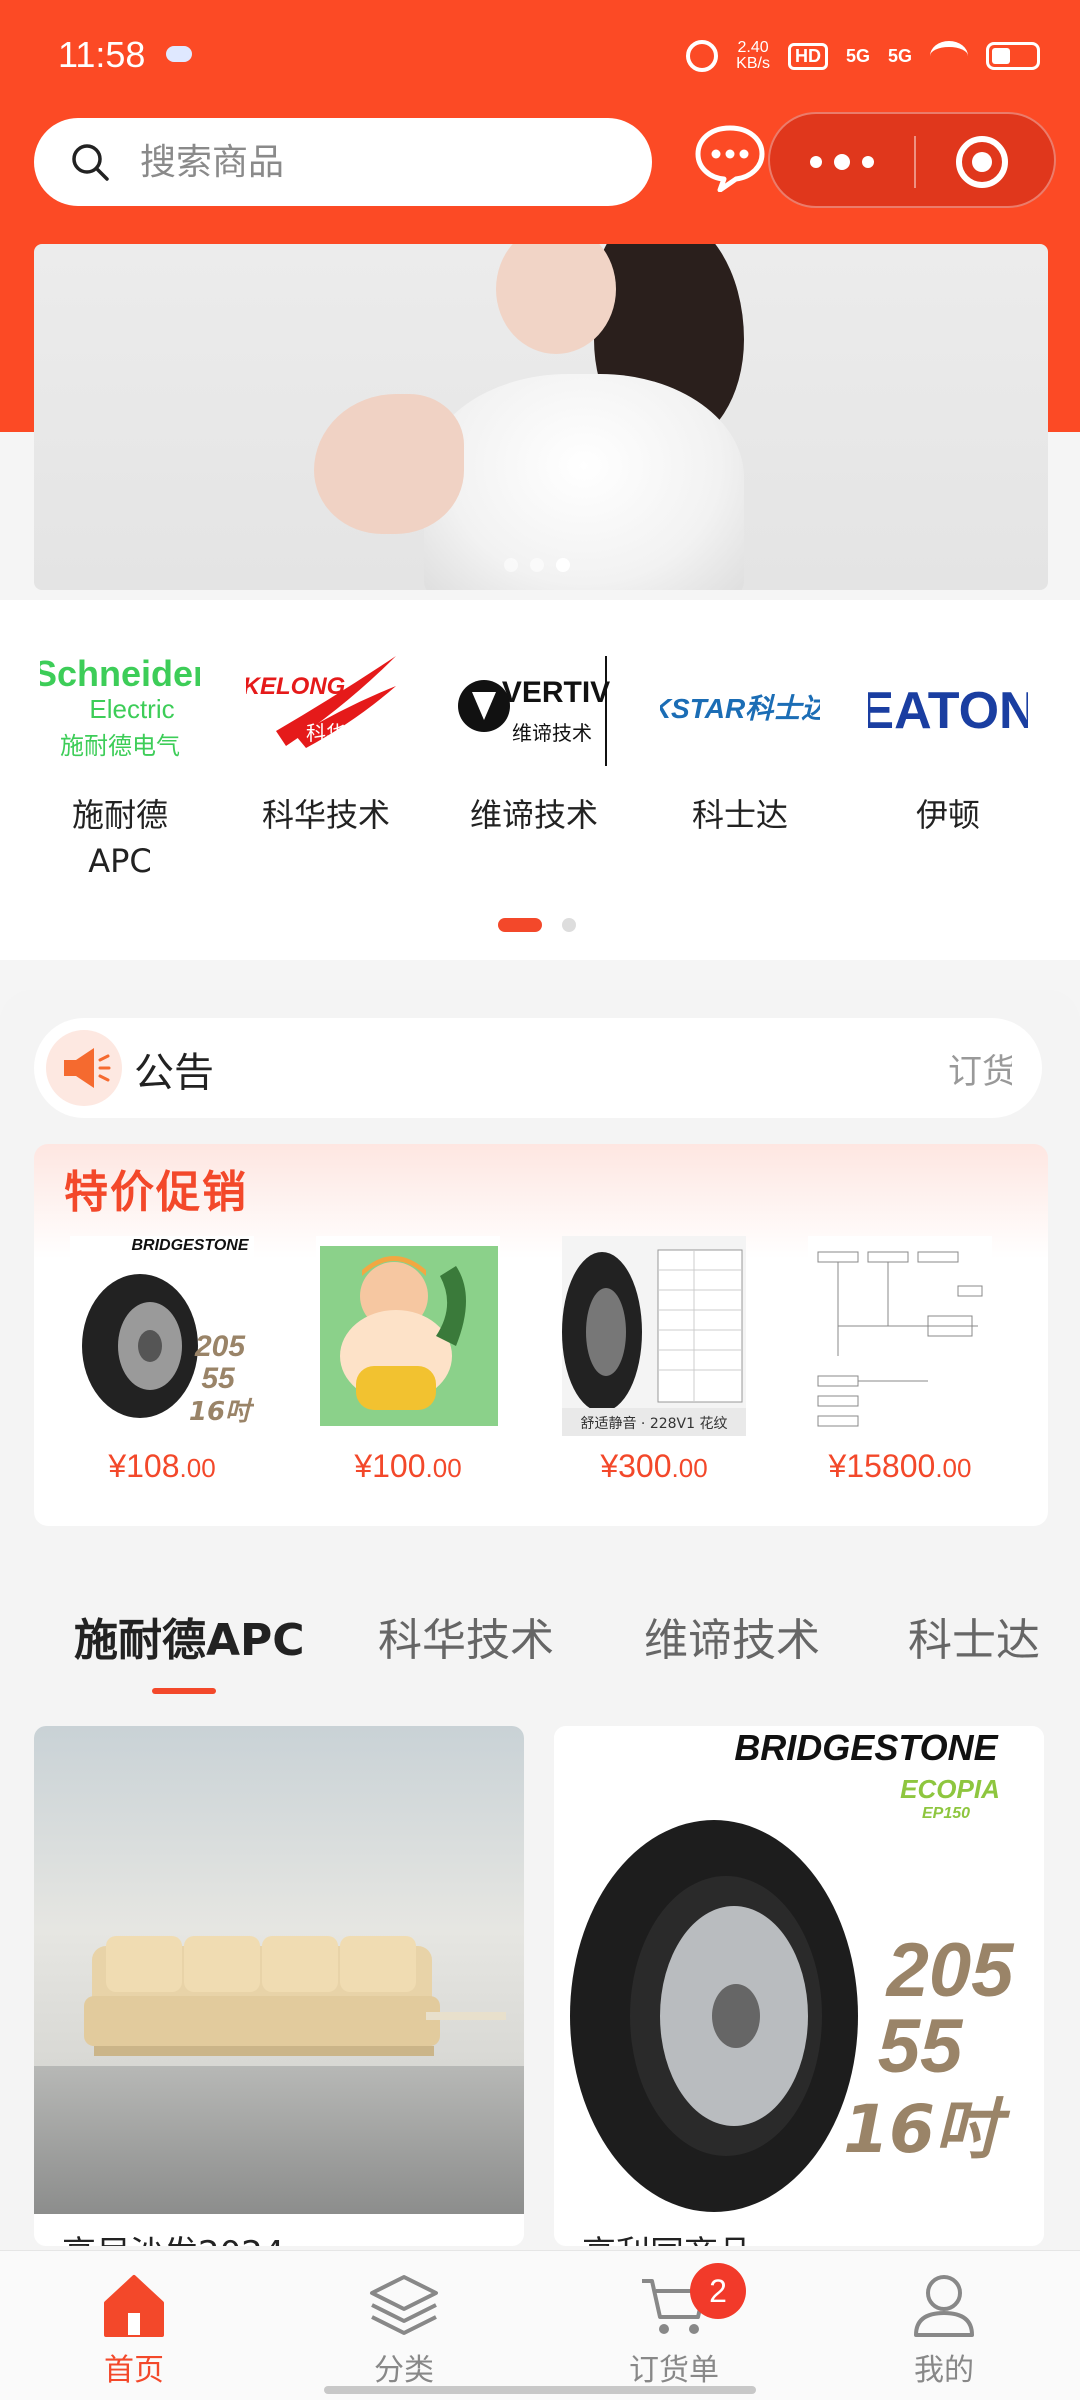  I want to click on tabbar-category: 分类, so click(404, 2329).